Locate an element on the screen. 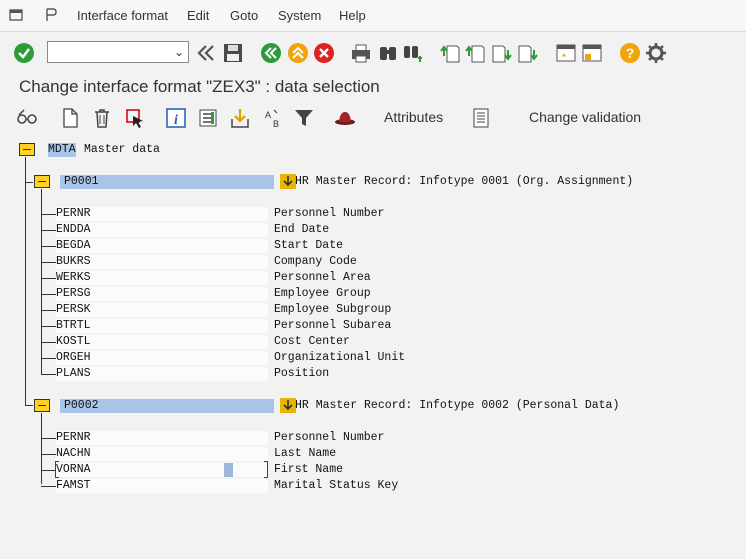 The height and width of the screenshot is (559, 746). sort-icon: A B is located at coordinates (273, 118).